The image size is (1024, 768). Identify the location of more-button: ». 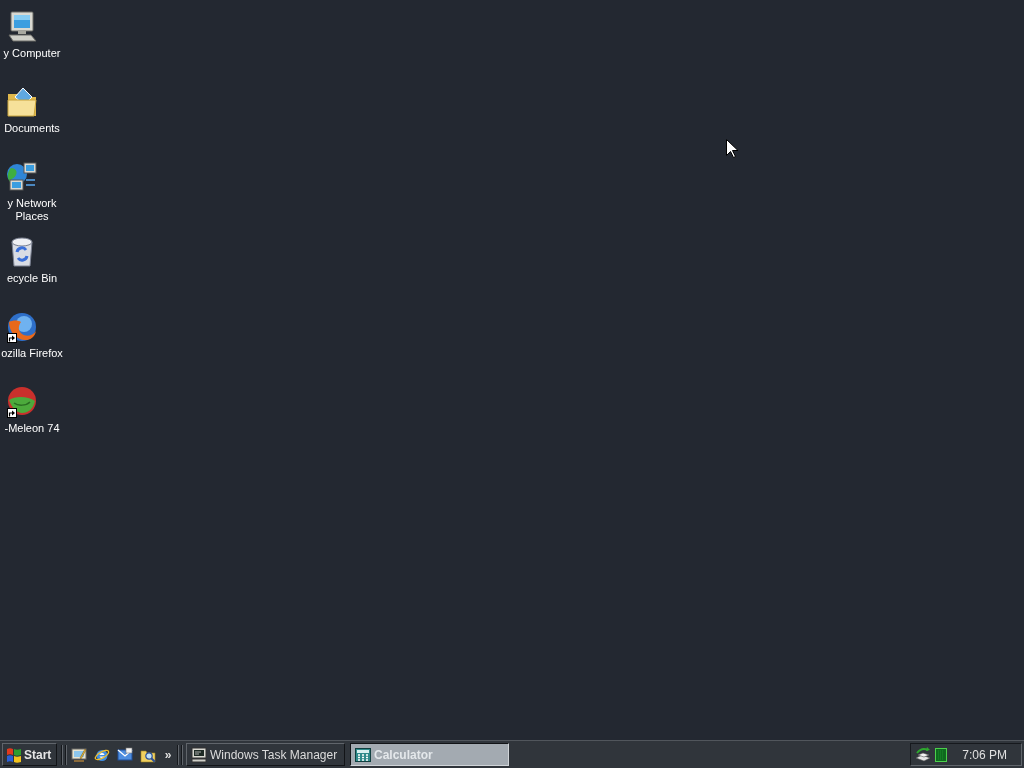
(168, 754).